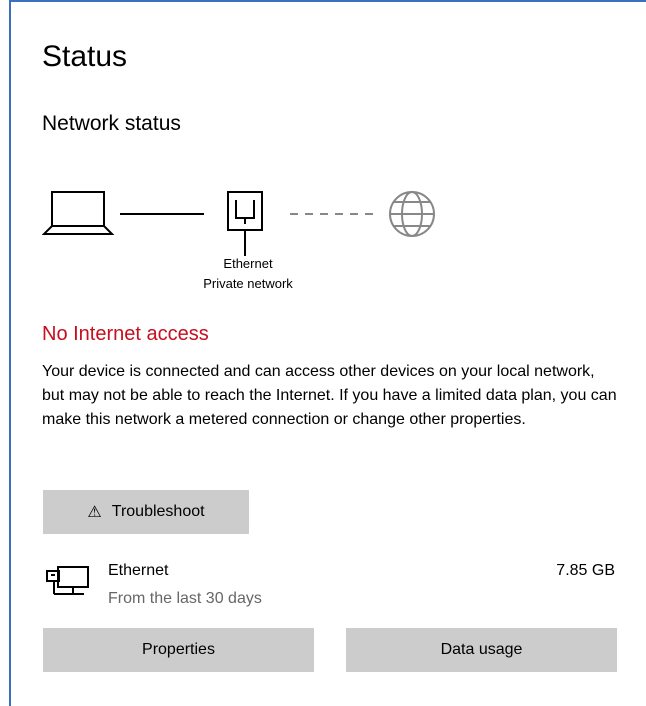 The height and width of the screenshot is (706, 646). I want to click on window-border-left, so click(10, 353).